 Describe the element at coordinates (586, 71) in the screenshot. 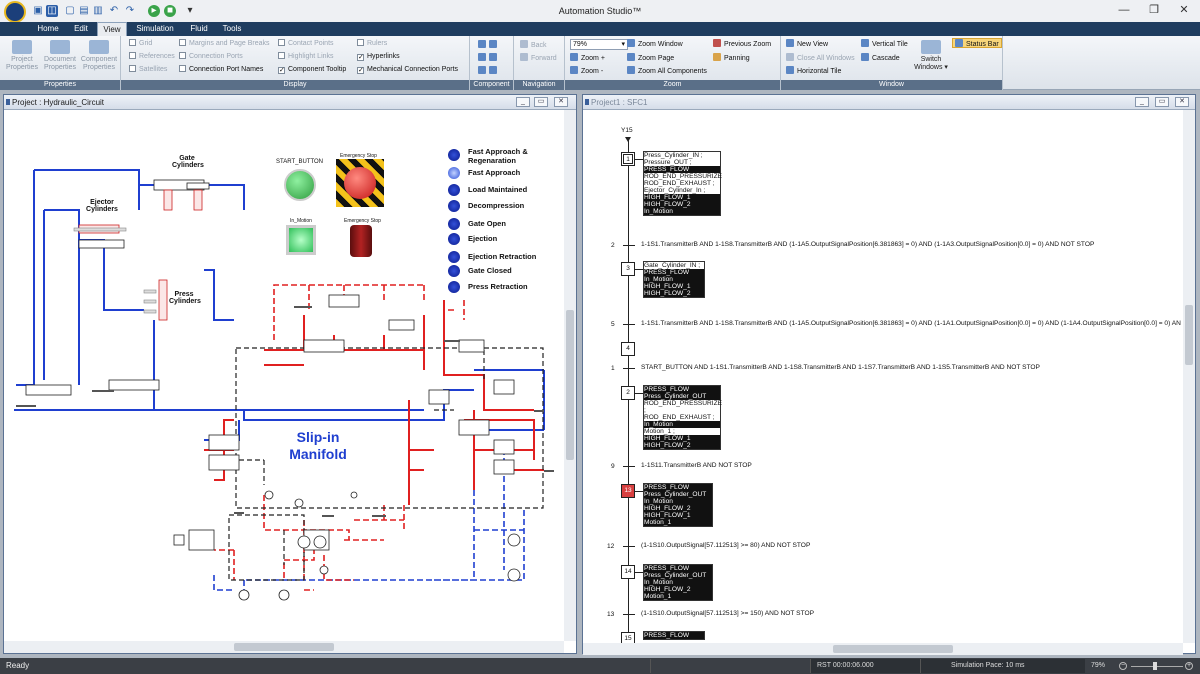

I see `zoom-out-button: Zoom -` at that location.